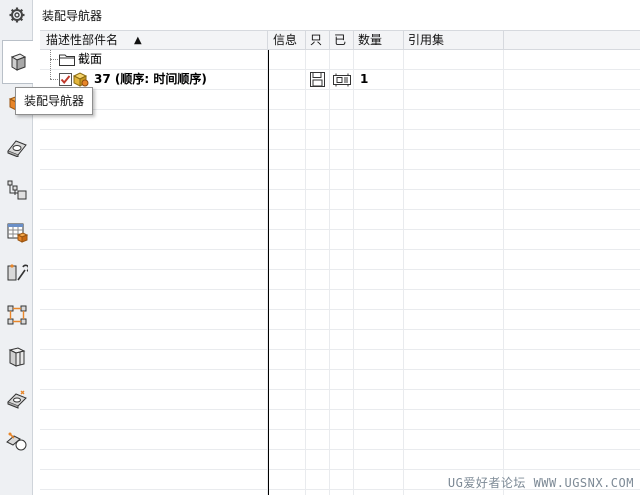 Image resolution: width=640 pixels, height=495 pixels. What do you see at coordinates (318, 40) in the screenshot?
I see `column-header-readonly: 只` at bounding box center [318, 40].